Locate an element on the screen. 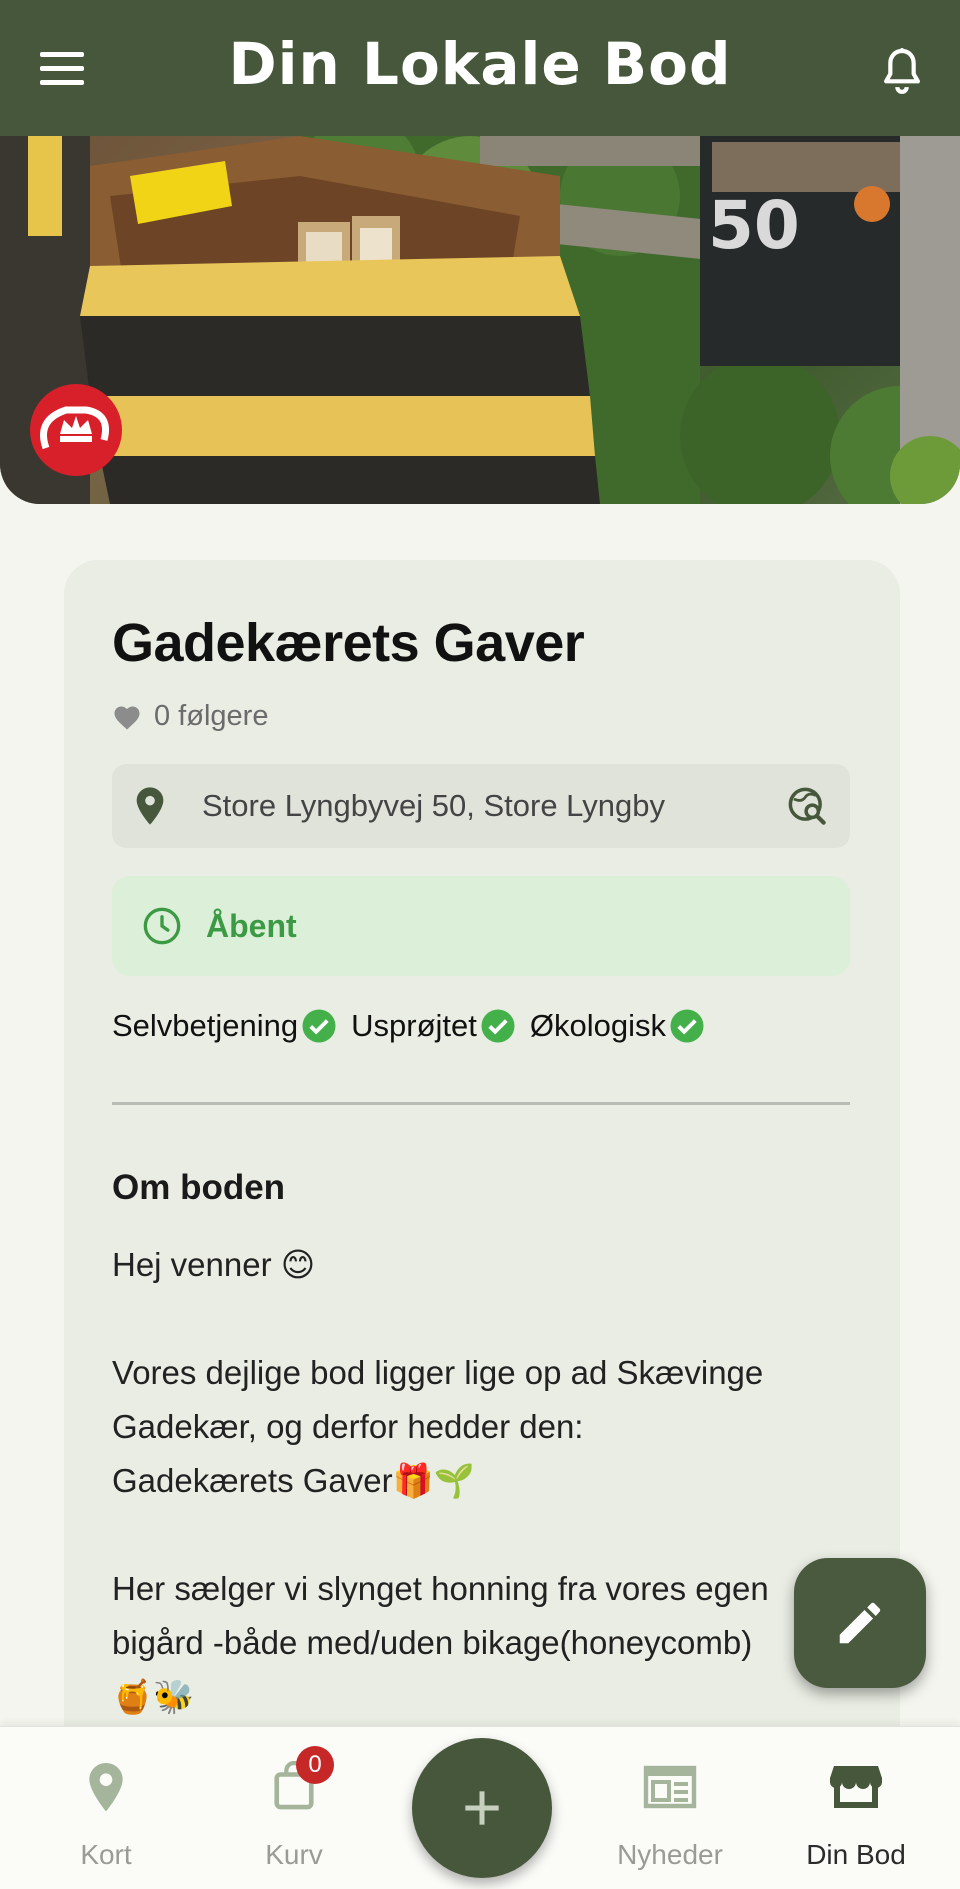  nav-item-kort: Kort is located at coordinates (106, 1808).